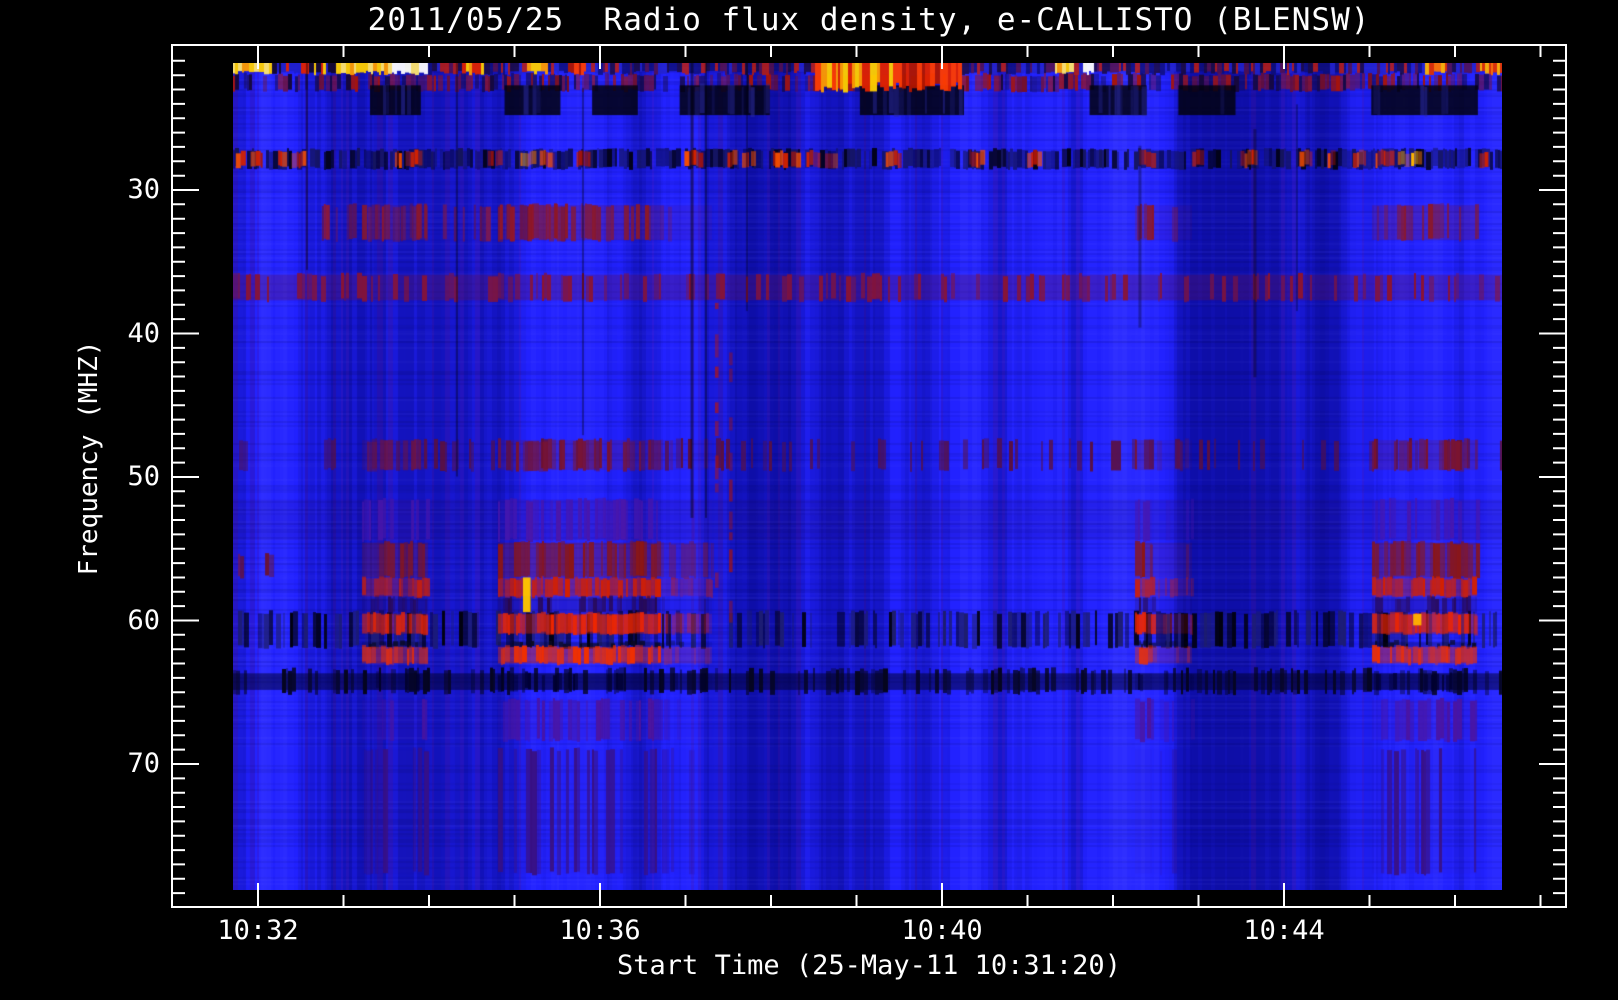 Image resolution: width=1618 pixels, height=1000 pixels. Describe the element at coordinates (942, 930) in the screenshot. I see `x-tick-label: 10:40` at that location.